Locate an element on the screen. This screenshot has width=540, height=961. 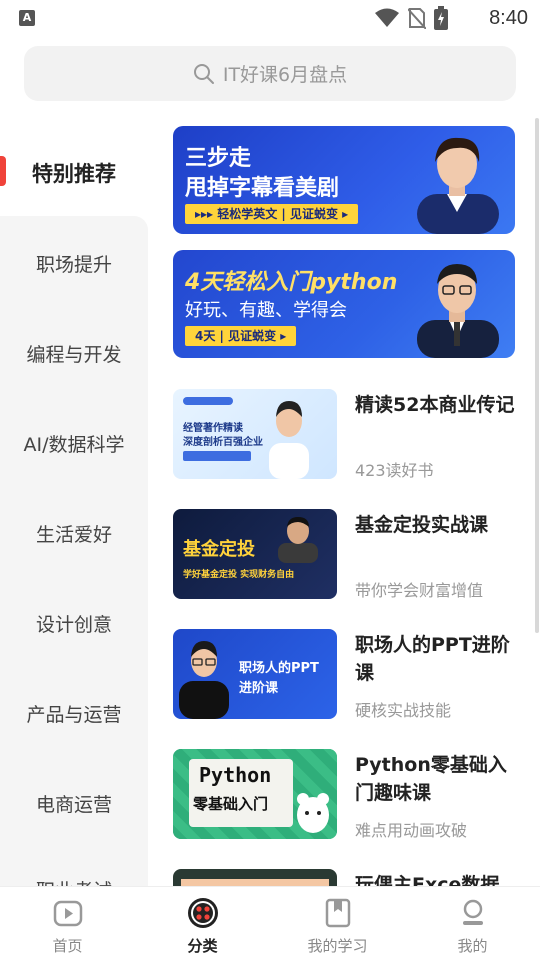
course-title: 职场人的PPT进阶课 is located at coordinates (432, 659).